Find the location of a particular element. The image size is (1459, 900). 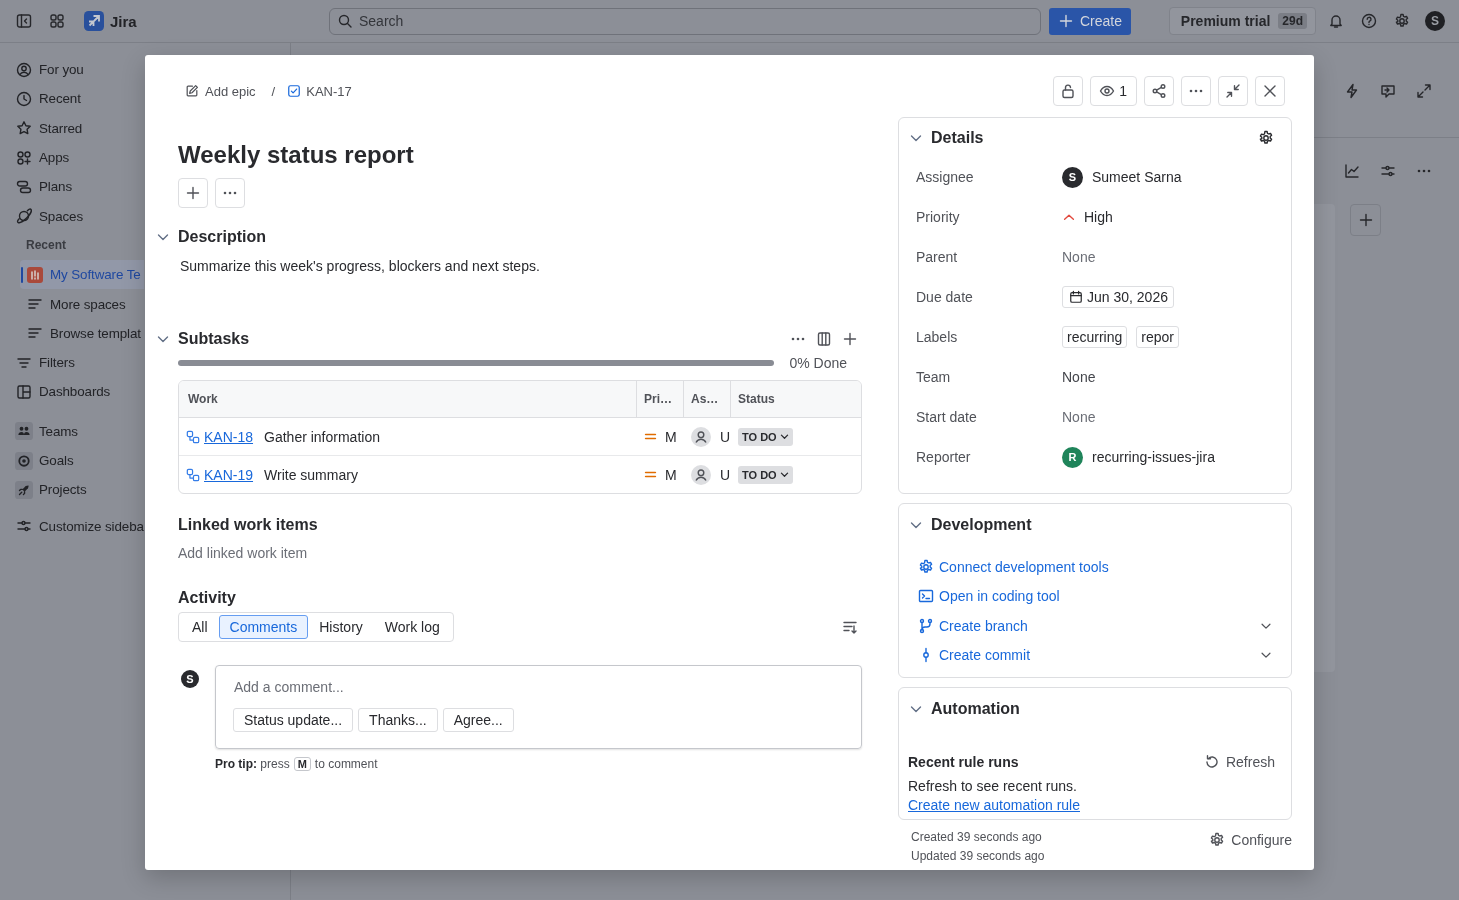

sidebar-item: Goals is located at coordinates (78, 460).